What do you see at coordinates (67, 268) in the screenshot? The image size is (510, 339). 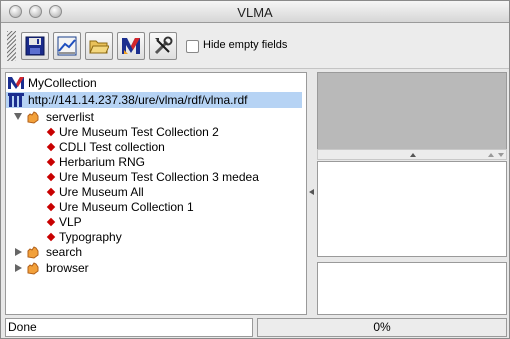 I see `tree-browser-label: browser` at bounding box center [67, 268].